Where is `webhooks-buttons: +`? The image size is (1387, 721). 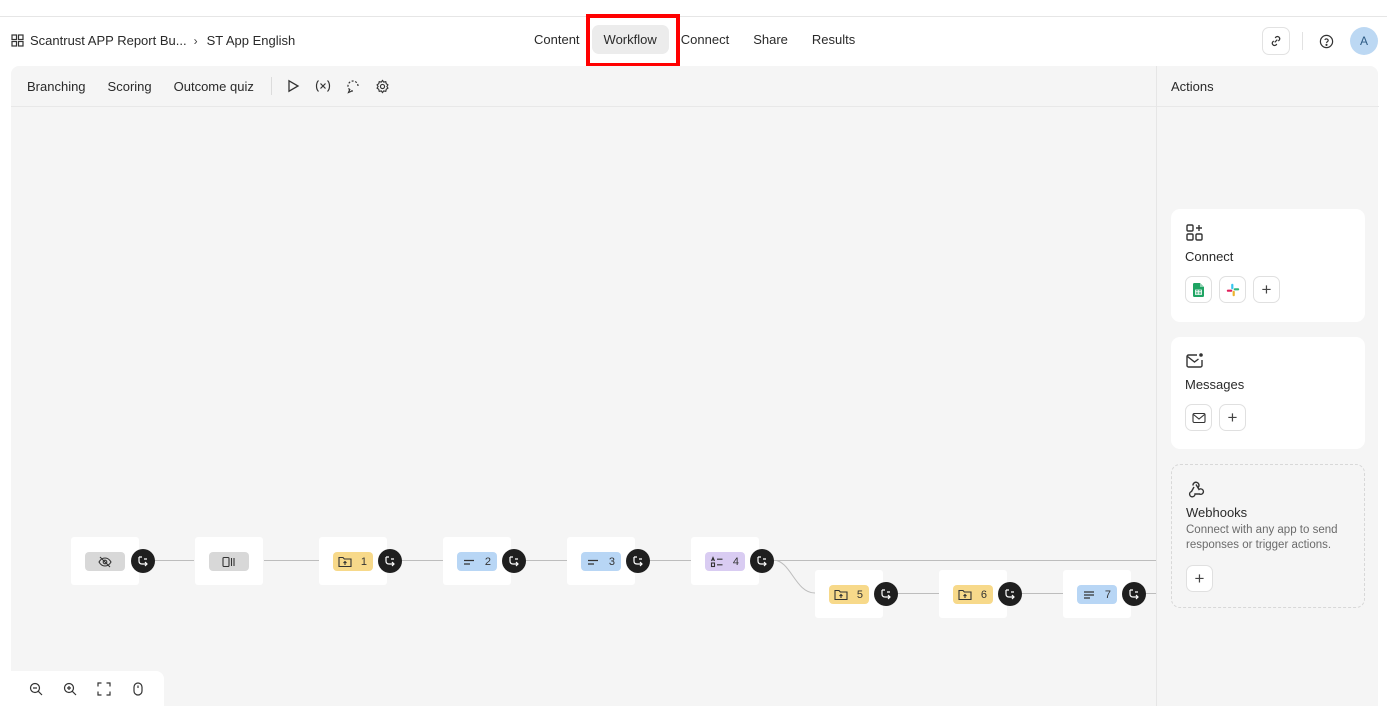
webhooks-buttons: + is located at coordinates (1268, 578).